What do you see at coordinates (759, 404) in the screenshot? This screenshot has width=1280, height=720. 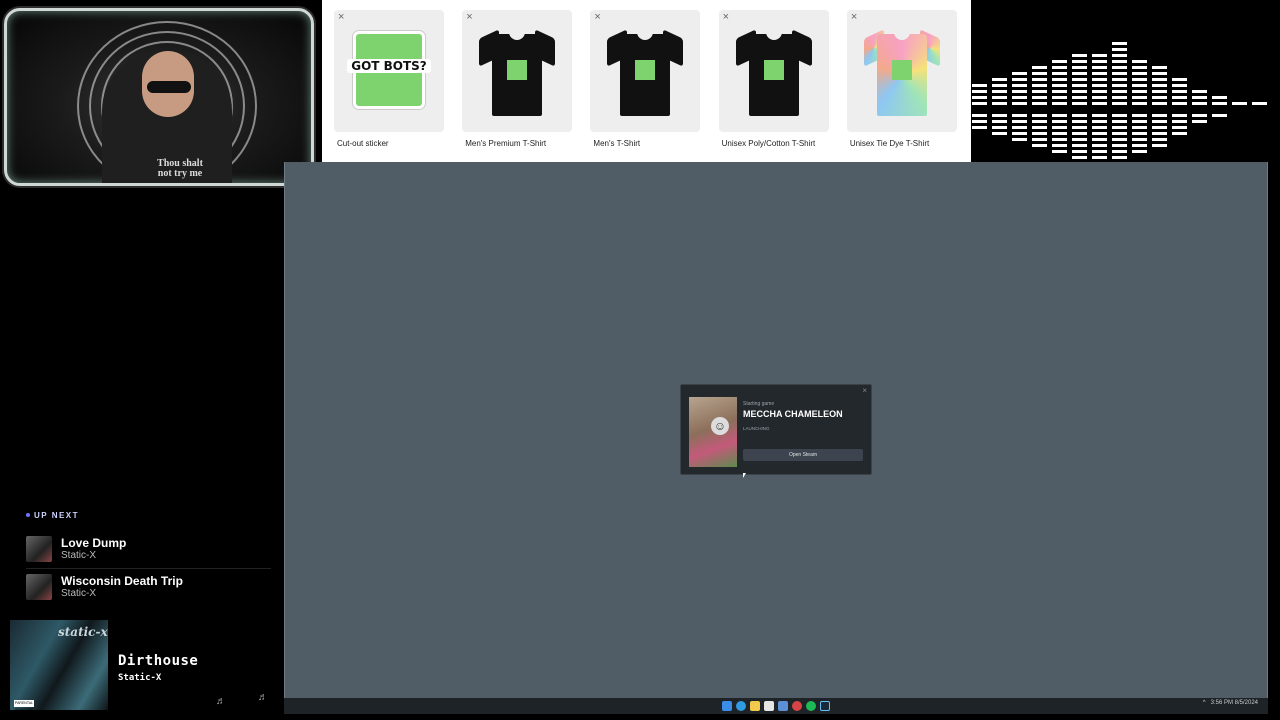 I see `dialog-subtitle: Starting game` at bounding box center [759, 404].